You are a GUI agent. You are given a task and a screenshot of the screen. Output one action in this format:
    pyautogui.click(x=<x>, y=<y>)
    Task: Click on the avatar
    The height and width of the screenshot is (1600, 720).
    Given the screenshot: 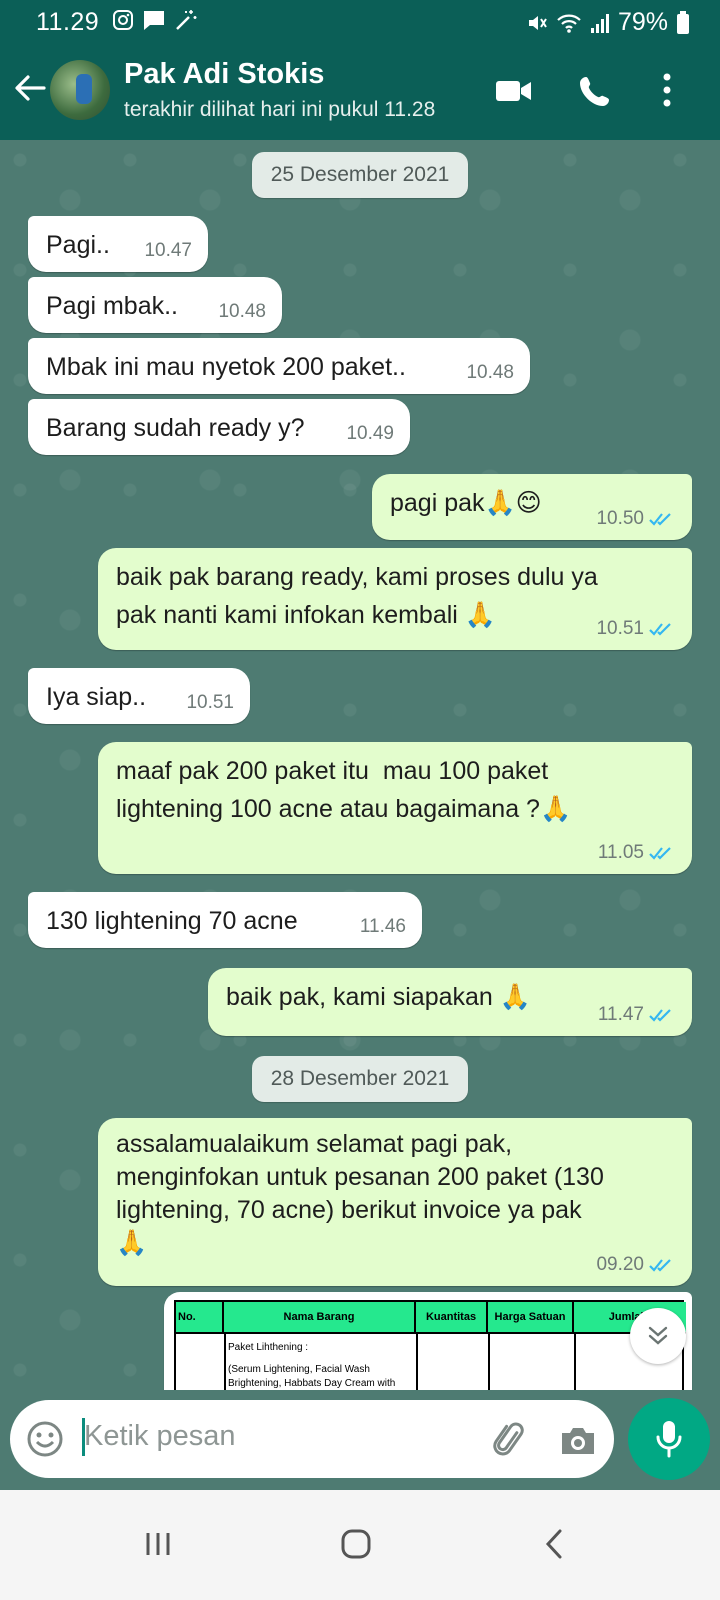 What is the action you would take?
    pyautogui.click(x=80, y=90)
    